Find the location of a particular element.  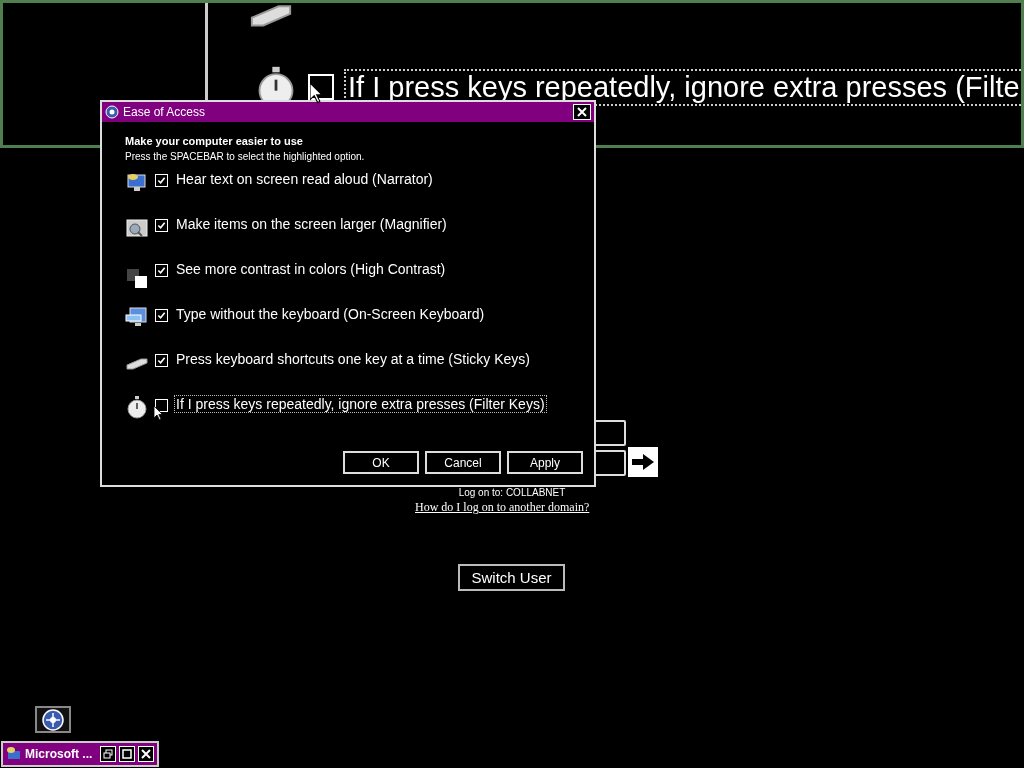

arrow-right-icon is located at coordinates (643, 462).